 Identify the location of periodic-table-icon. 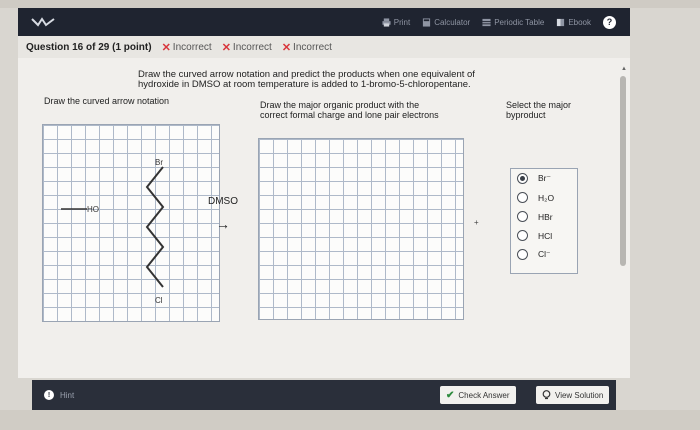
(486, 22).